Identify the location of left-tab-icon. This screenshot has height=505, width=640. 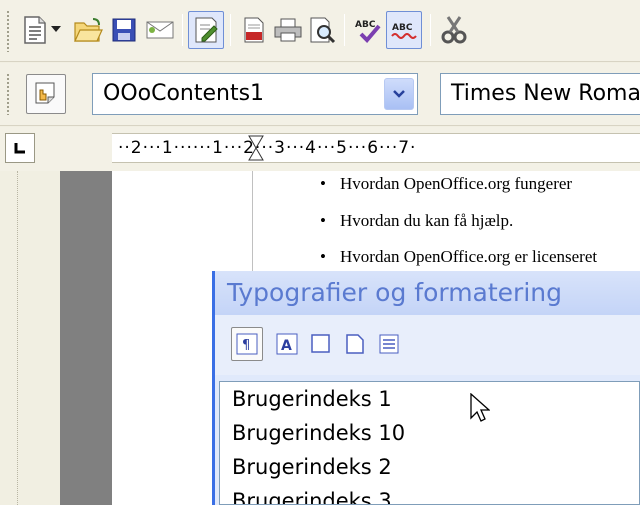
(19, 148).